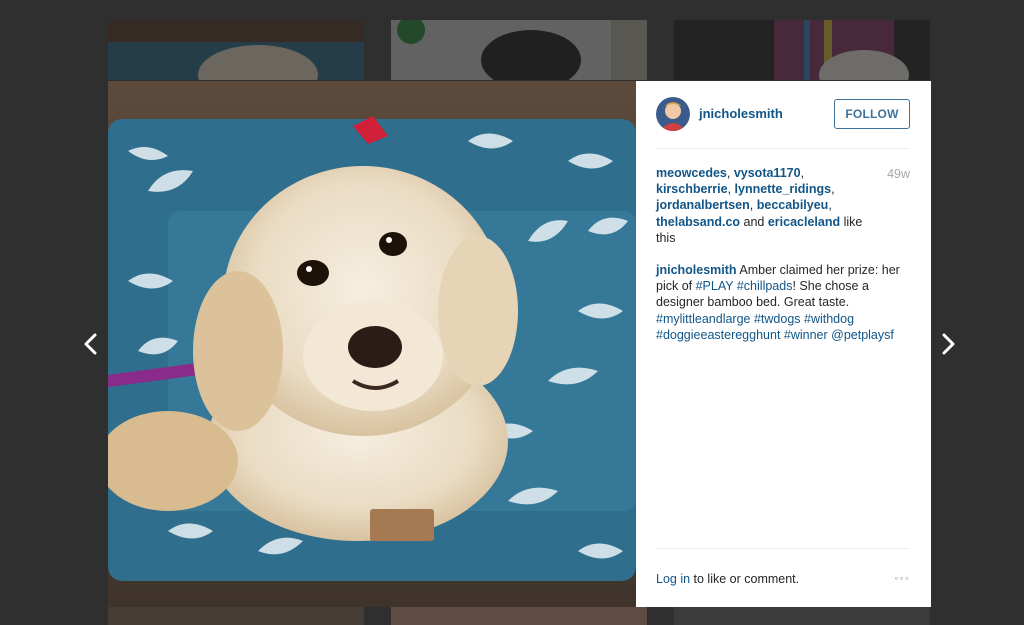  I want to click on hashtag-link: #PLAY, so click(715, 286).